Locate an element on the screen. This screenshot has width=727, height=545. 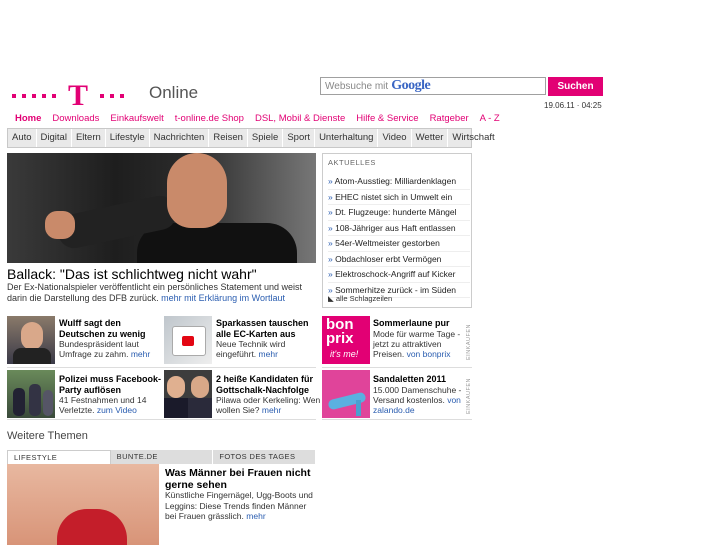
logo-t: T is located at coordinates (78, 95).